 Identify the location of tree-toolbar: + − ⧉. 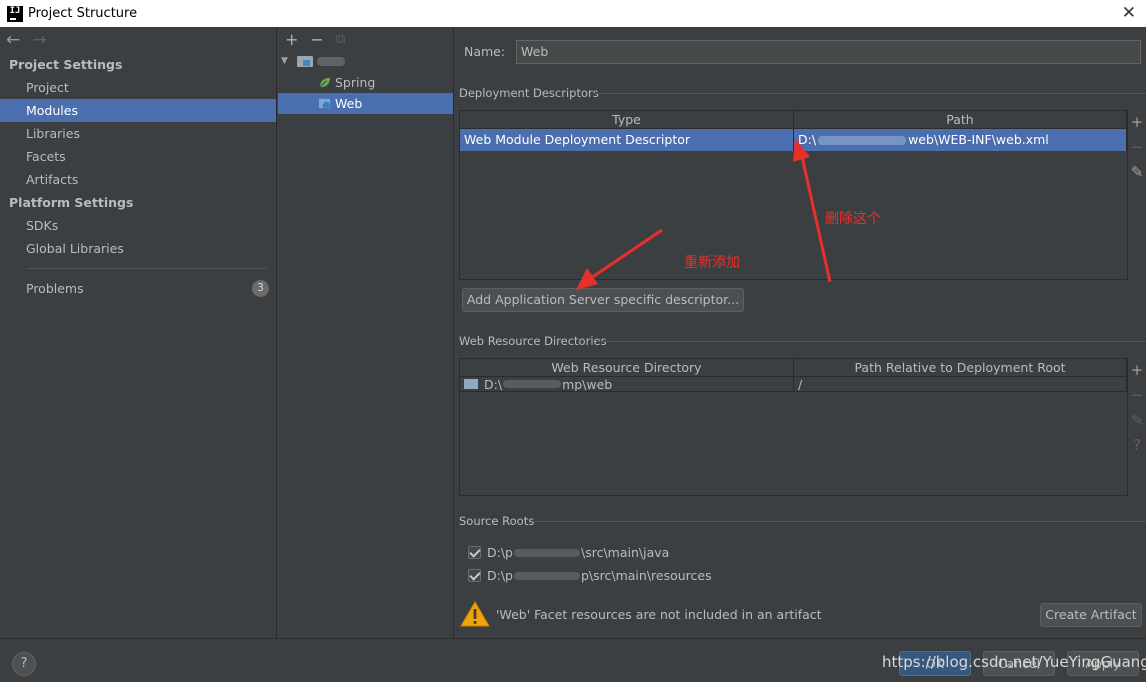
(365, 39).